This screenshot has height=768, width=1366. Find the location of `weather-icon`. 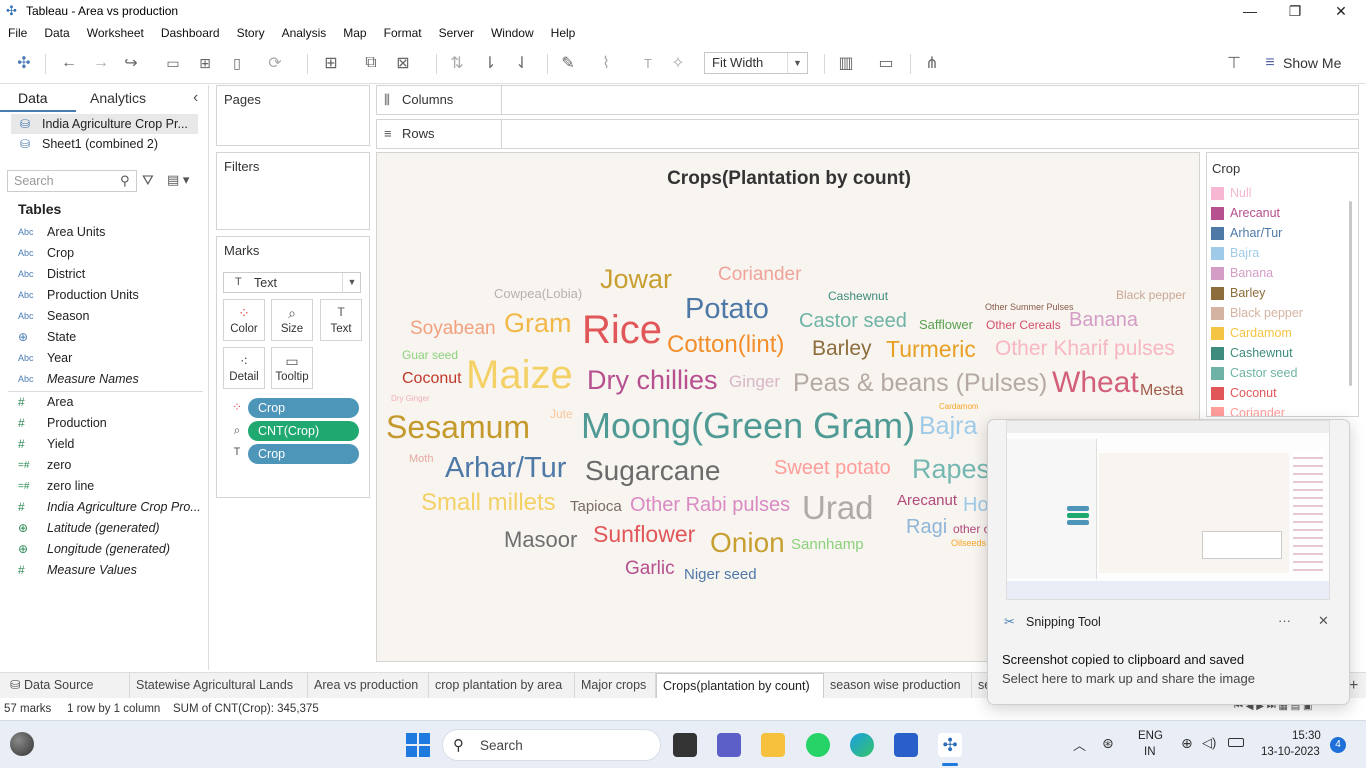

weather-icon is located at coordinates (22, 744).